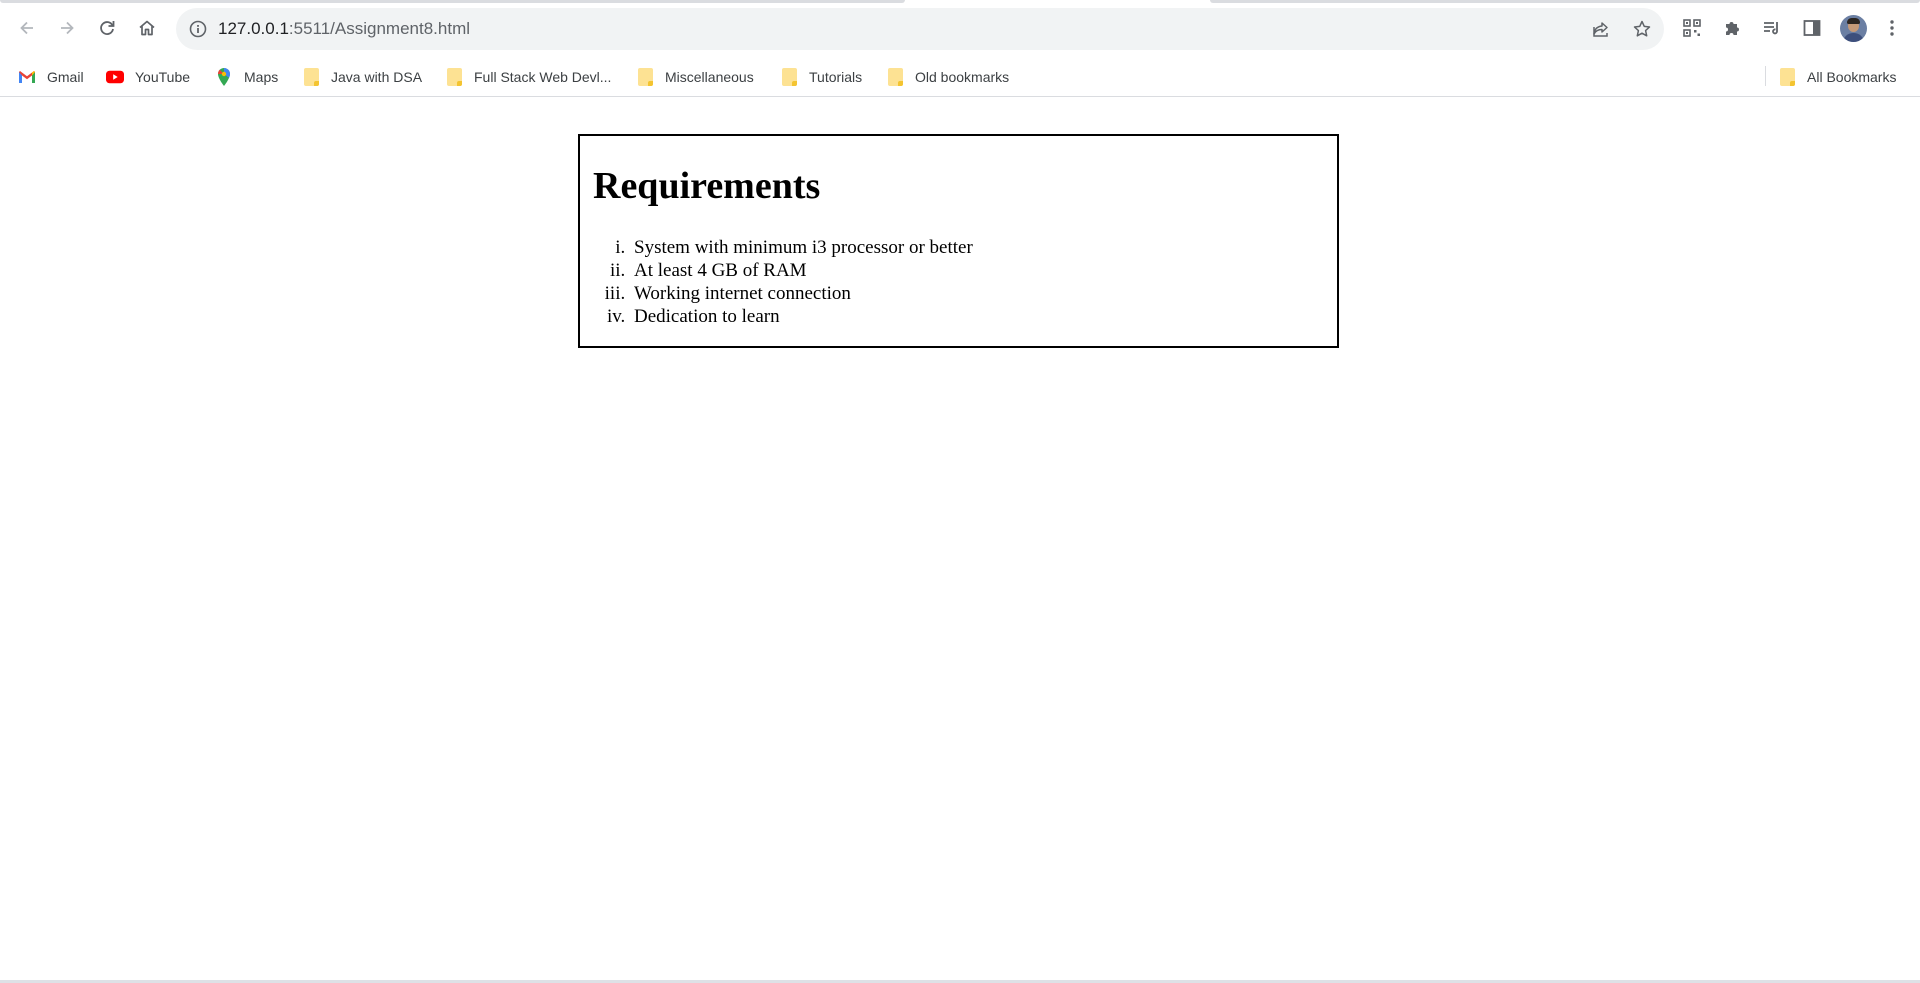 This screenshot has height=983, width=1920. What do you see at coordinates (801, 270) in the screenshot?
I see `list-item: At least 4 GB of RAM` at bounding box center [801, 270].